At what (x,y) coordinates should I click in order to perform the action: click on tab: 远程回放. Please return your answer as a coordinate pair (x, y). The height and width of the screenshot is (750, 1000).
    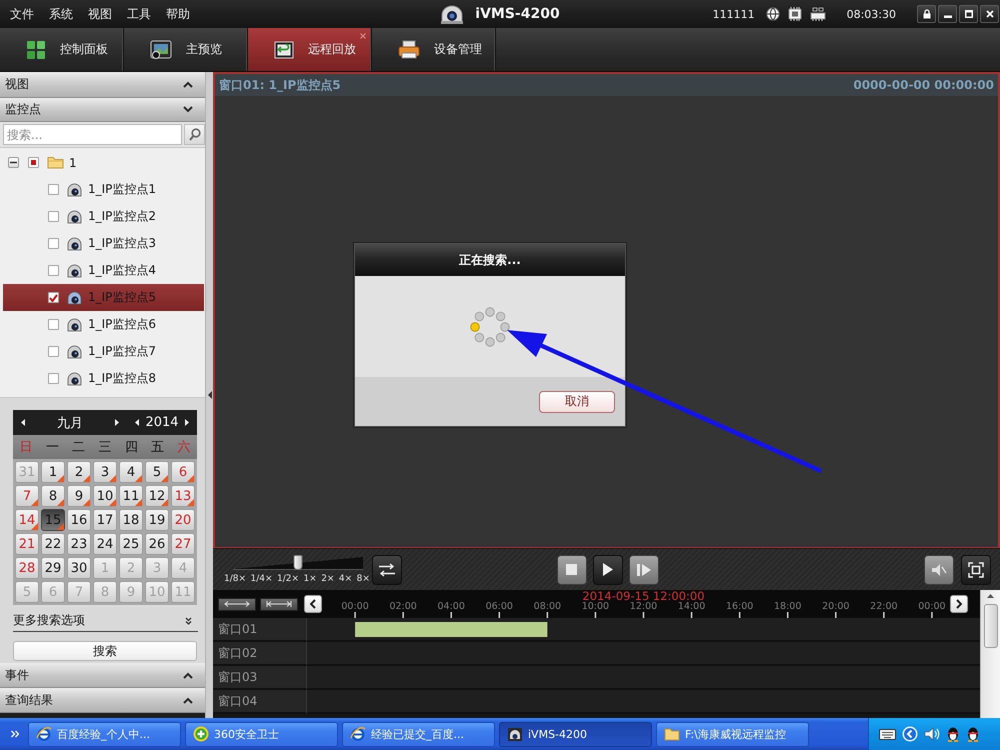
    Looking at the image, I should click on (310, 49).